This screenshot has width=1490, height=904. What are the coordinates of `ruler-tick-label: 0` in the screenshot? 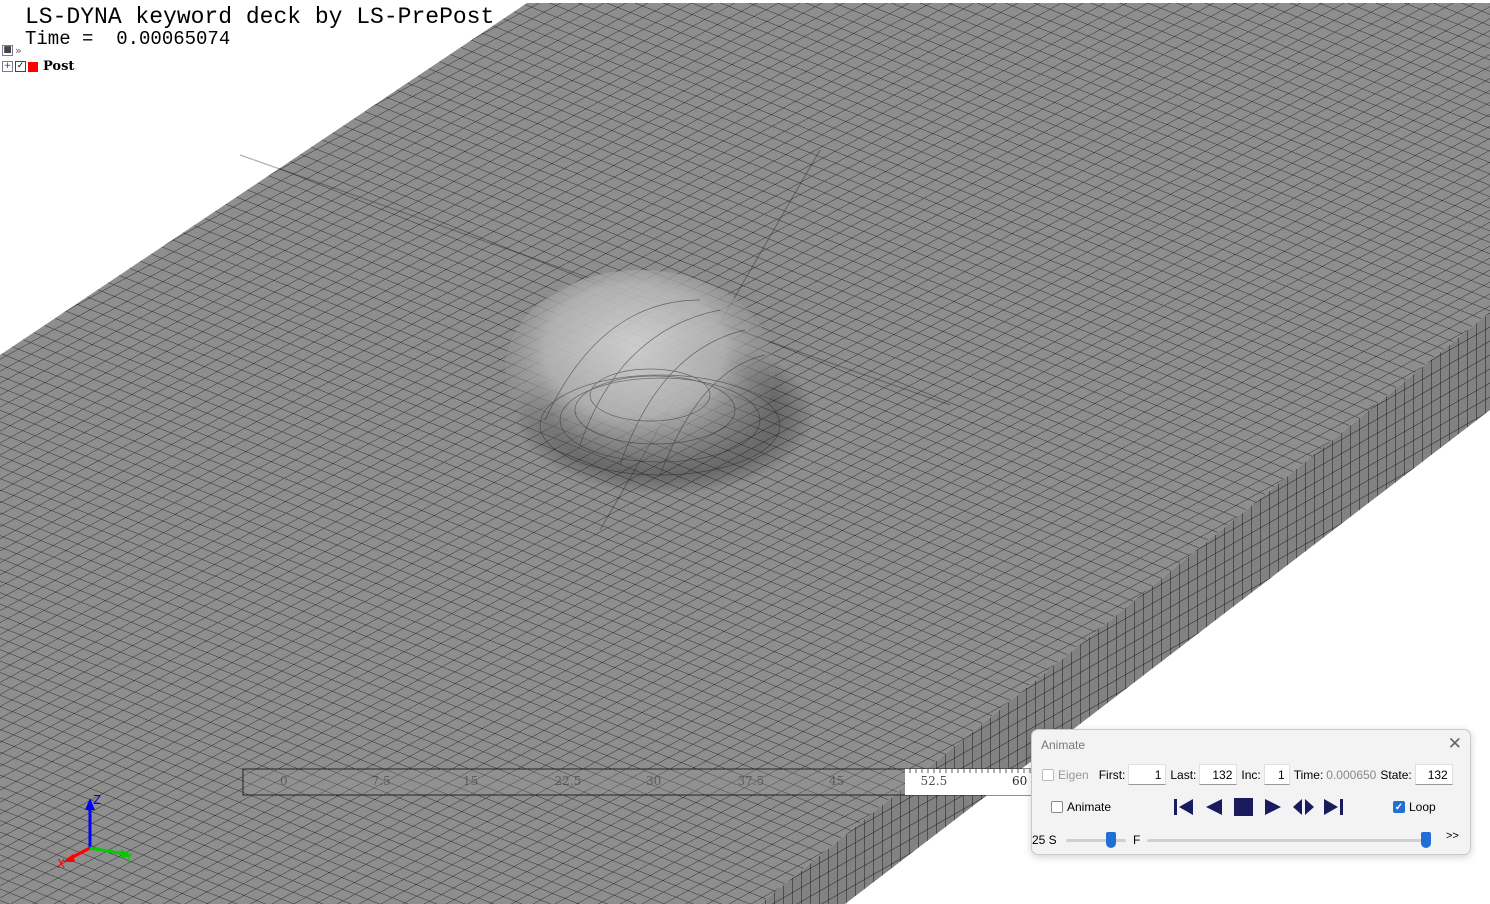 It's located at (284, 781).